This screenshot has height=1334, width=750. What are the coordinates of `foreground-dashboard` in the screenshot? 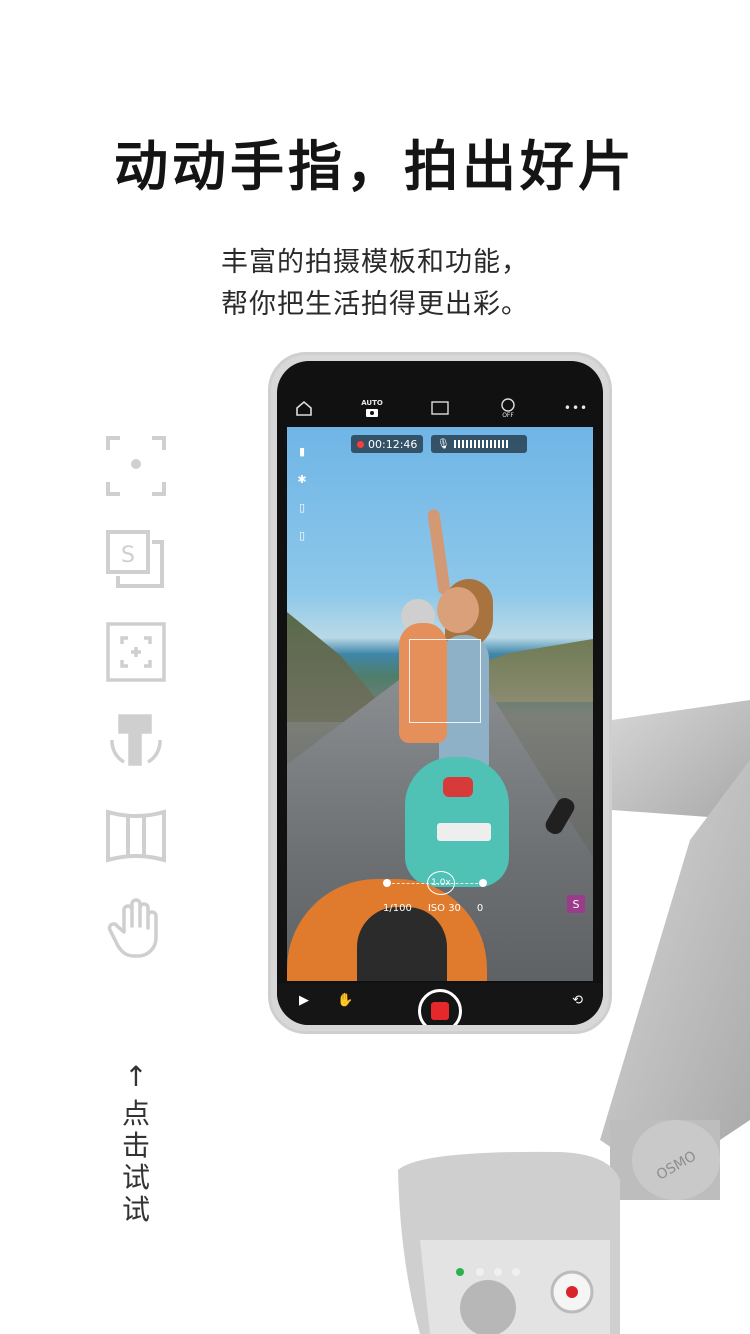 It's located at (402, 944).